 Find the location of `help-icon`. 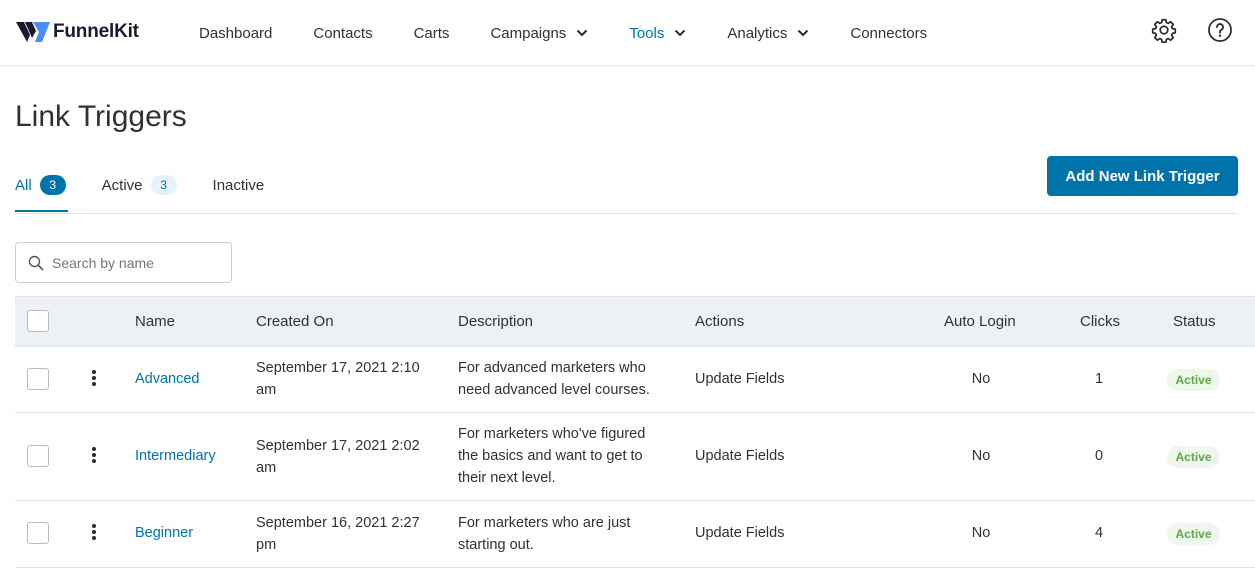

help-icon is located at coordinates (1220, 30).